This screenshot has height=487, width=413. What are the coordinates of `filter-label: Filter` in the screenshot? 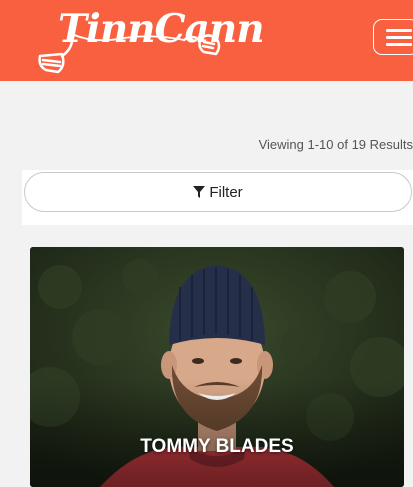 It's located at (226, 192).